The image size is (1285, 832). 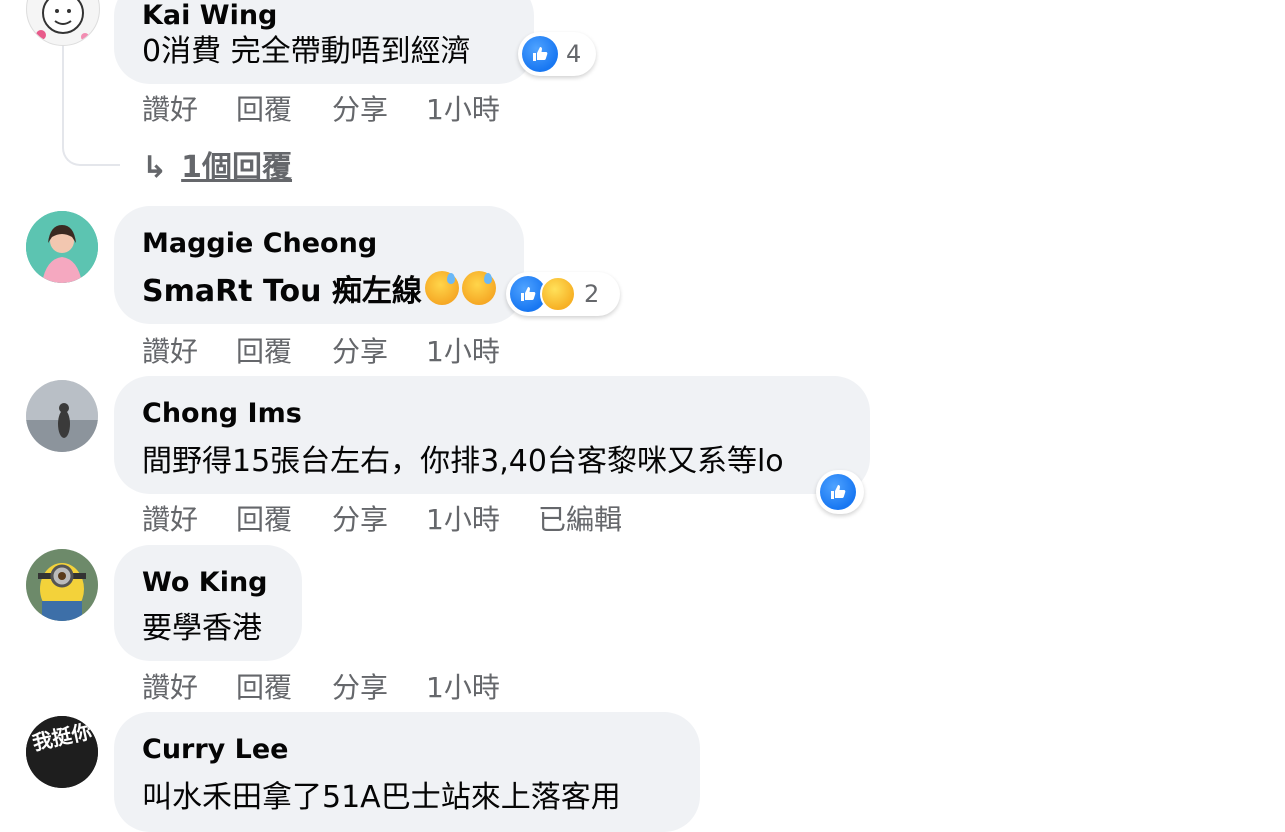 I want to click on reaction-count: 4, so click(x=574, y=54).